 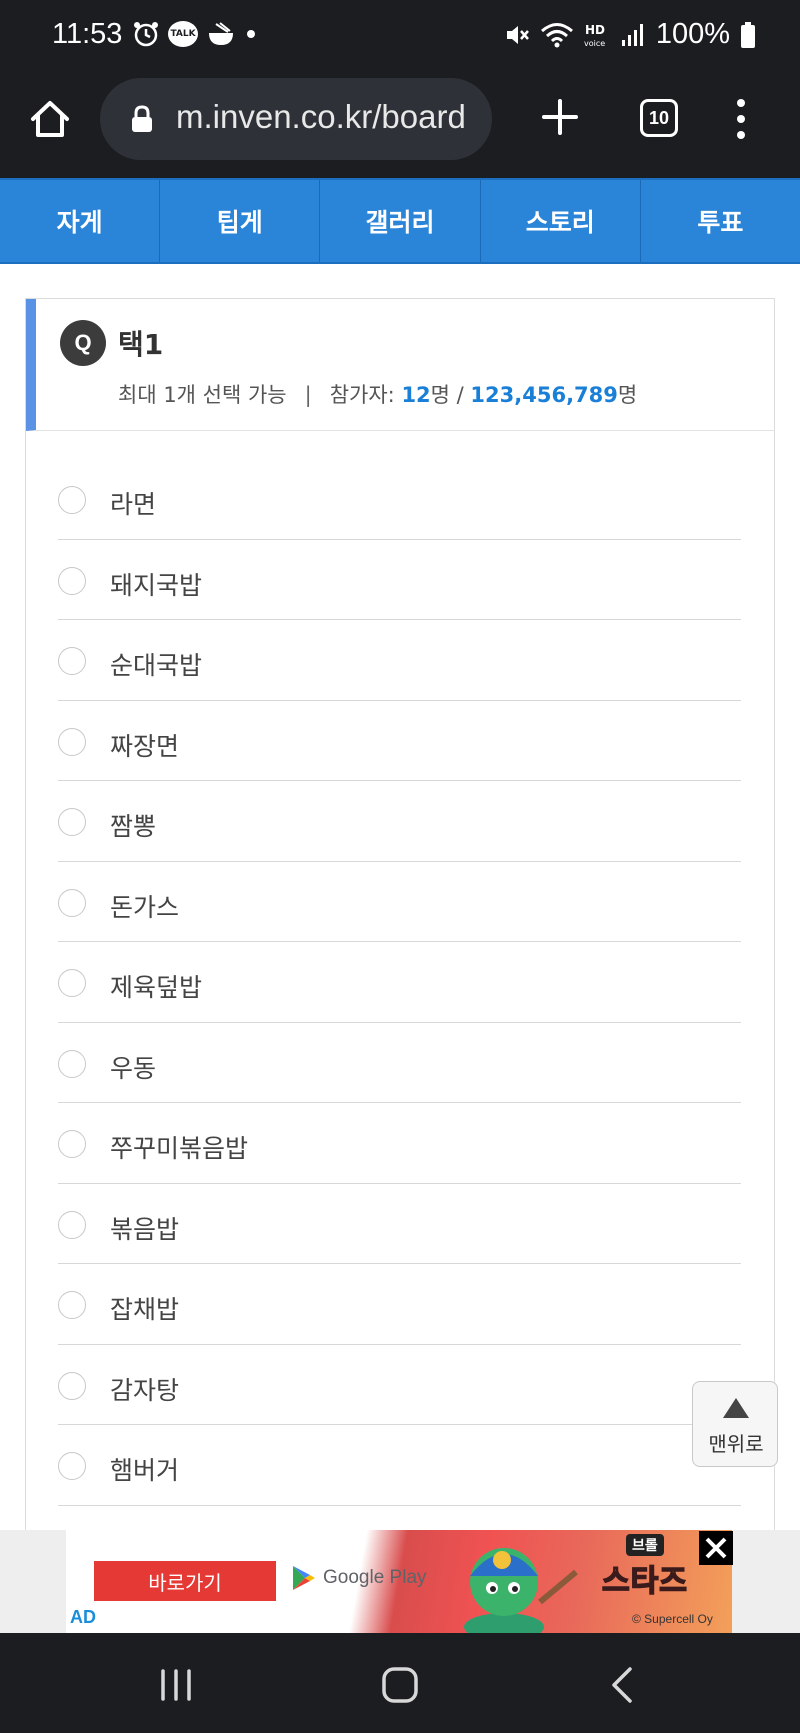 What do you see at coordinates (87, 34) in the screenshot?
I see `status-time: 11:53` at bounding box center [87, 34].